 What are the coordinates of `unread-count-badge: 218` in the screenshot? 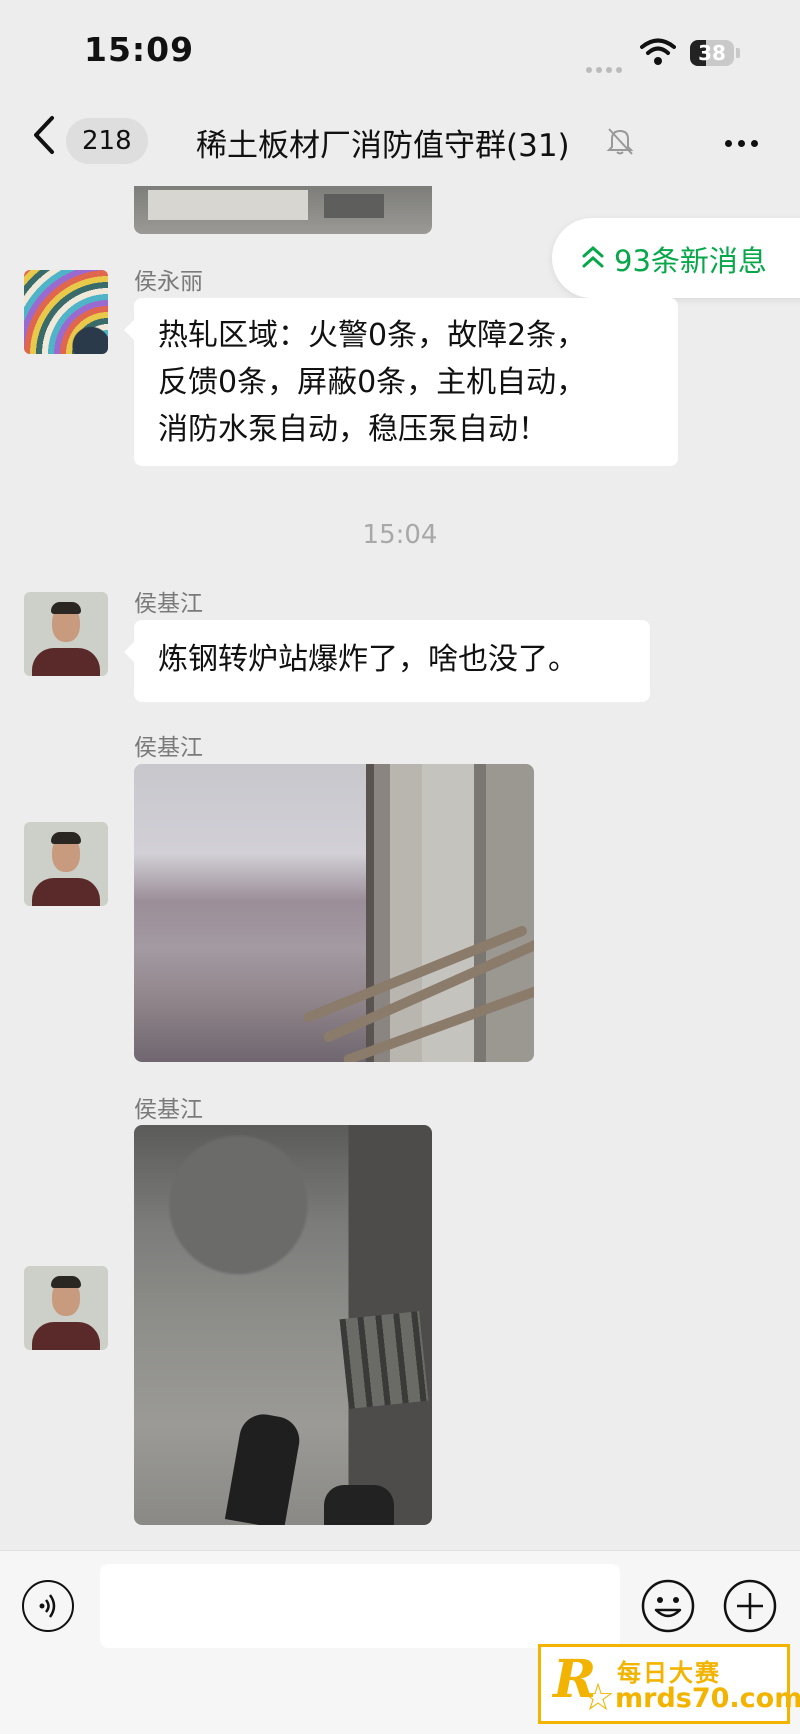 It's located at (107, 141).